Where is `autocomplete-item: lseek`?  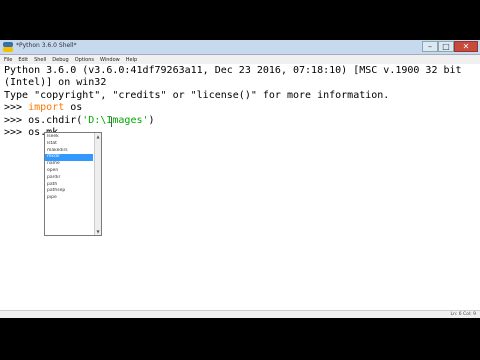
autocomplete-item: lseek is located at coordinates (69, 137).